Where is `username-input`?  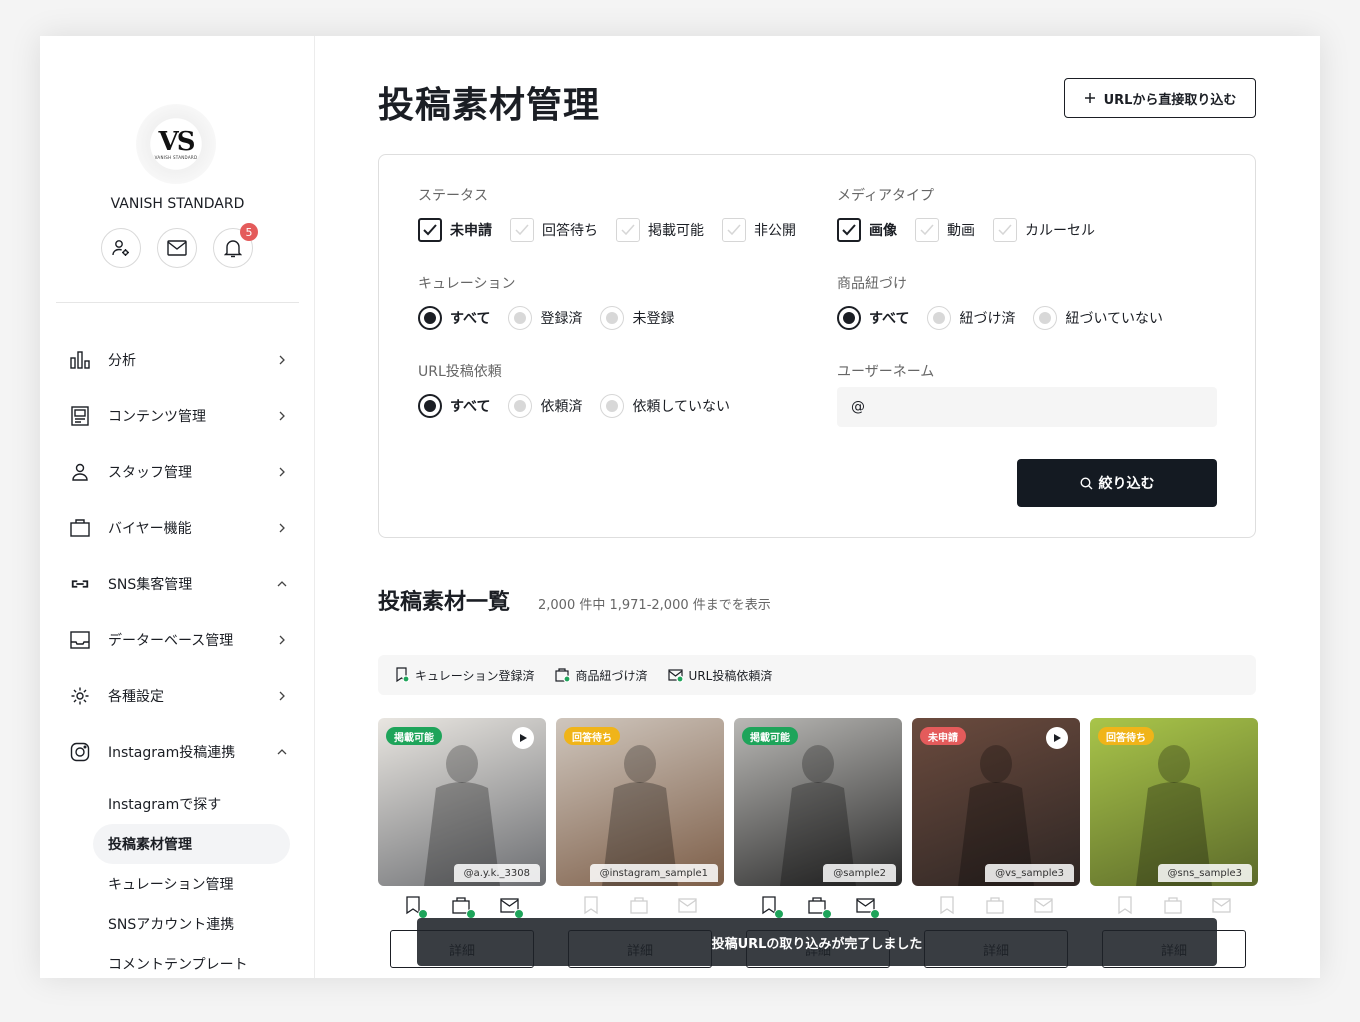
username-input is located at coordinates (1027, 407).